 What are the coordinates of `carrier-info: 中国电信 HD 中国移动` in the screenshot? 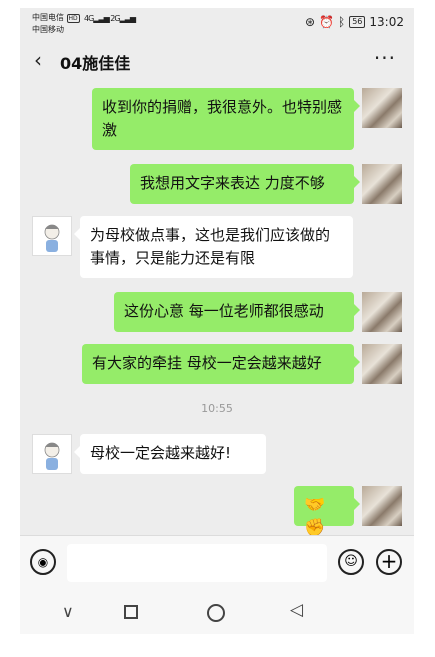 It's located at (56, 23).